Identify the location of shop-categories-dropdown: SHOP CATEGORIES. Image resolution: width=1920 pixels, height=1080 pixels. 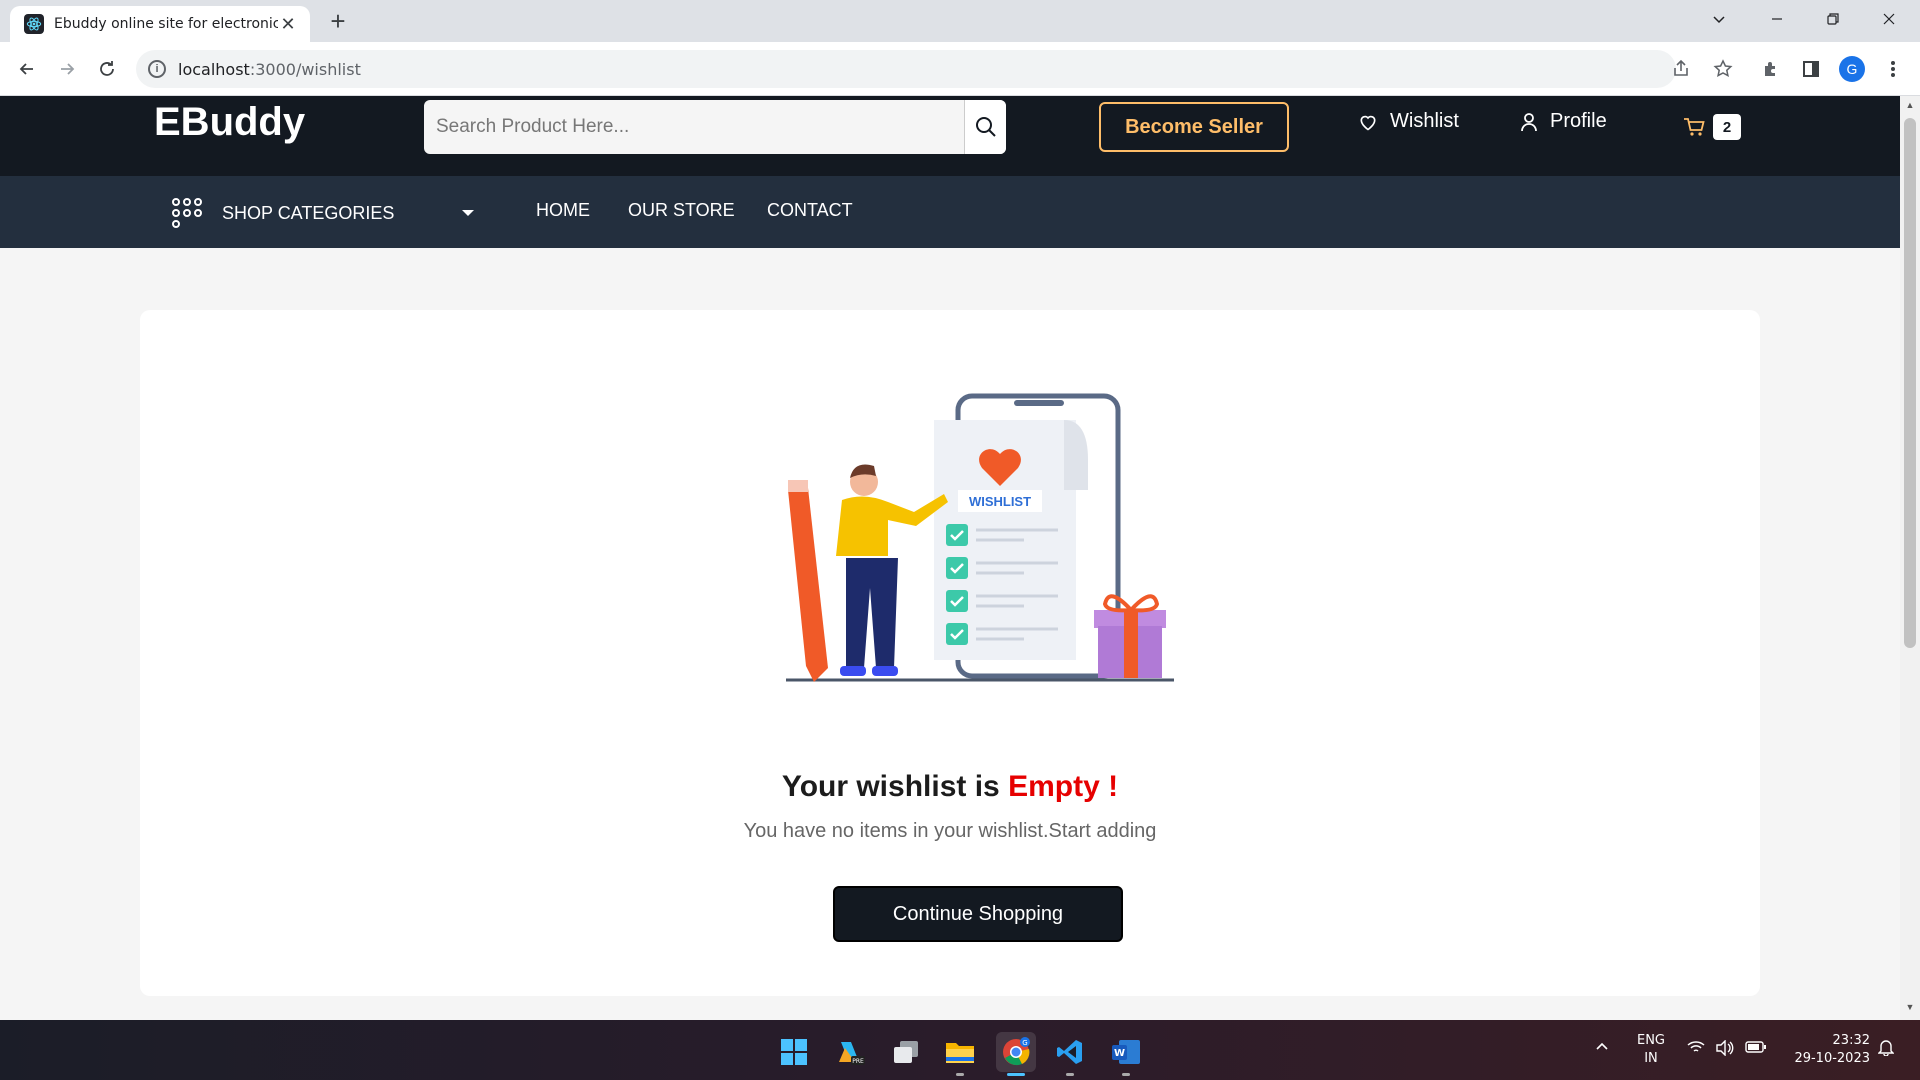
(283, 213).